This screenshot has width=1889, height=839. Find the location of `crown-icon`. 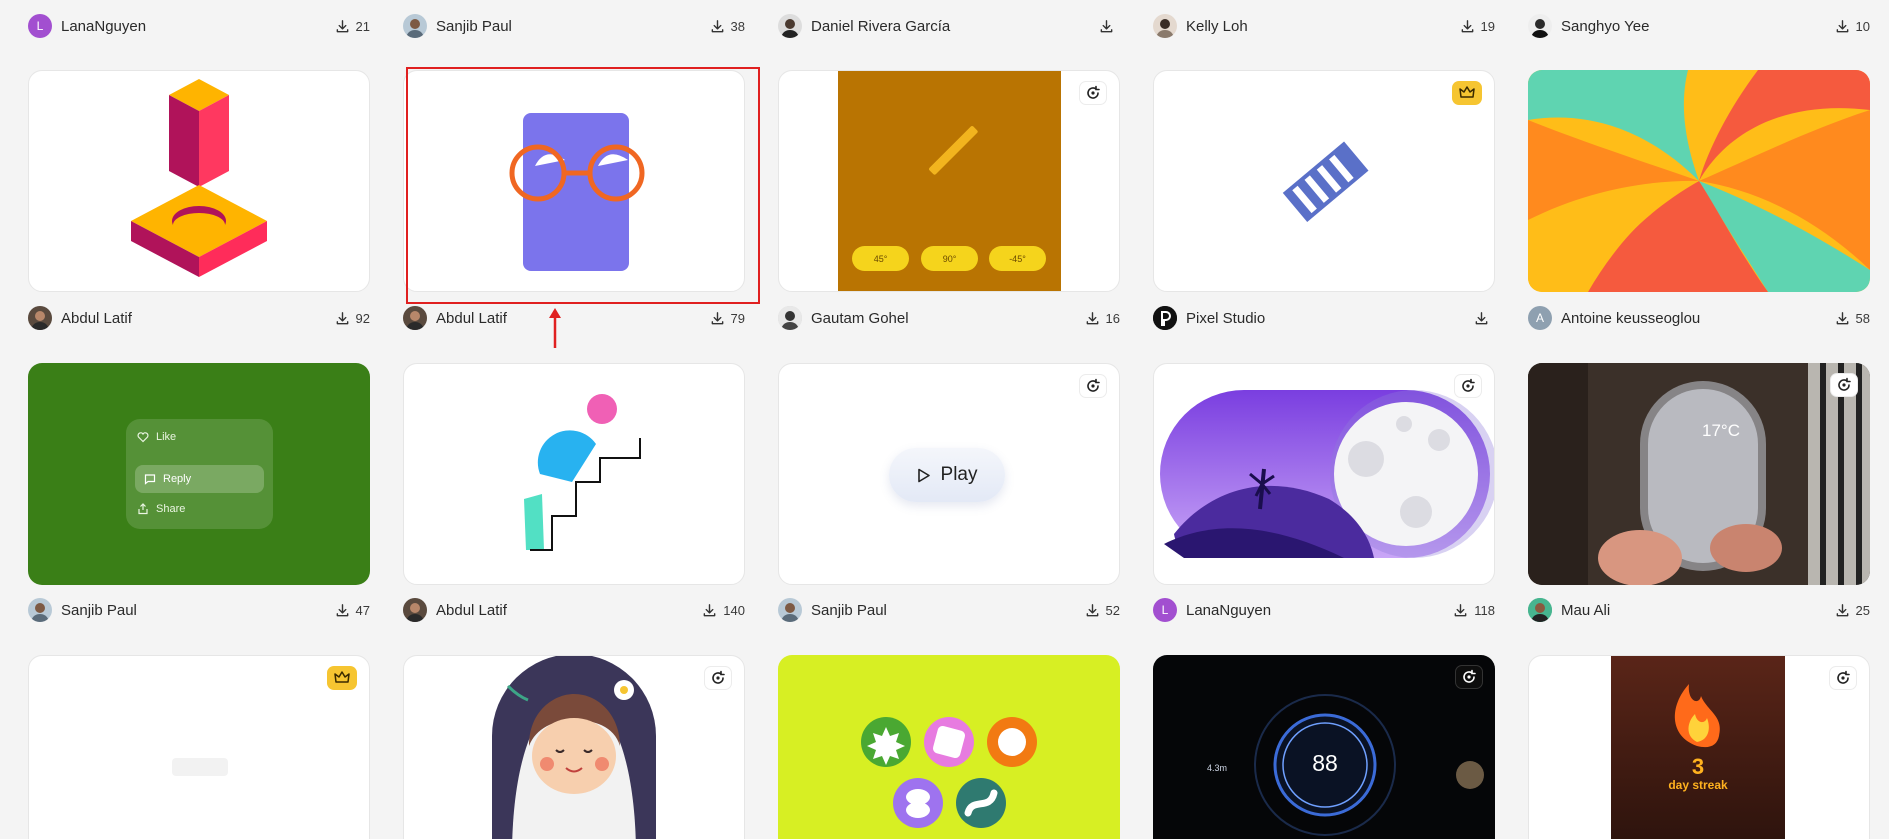

crown-icon is located at coordinates (342, 677).